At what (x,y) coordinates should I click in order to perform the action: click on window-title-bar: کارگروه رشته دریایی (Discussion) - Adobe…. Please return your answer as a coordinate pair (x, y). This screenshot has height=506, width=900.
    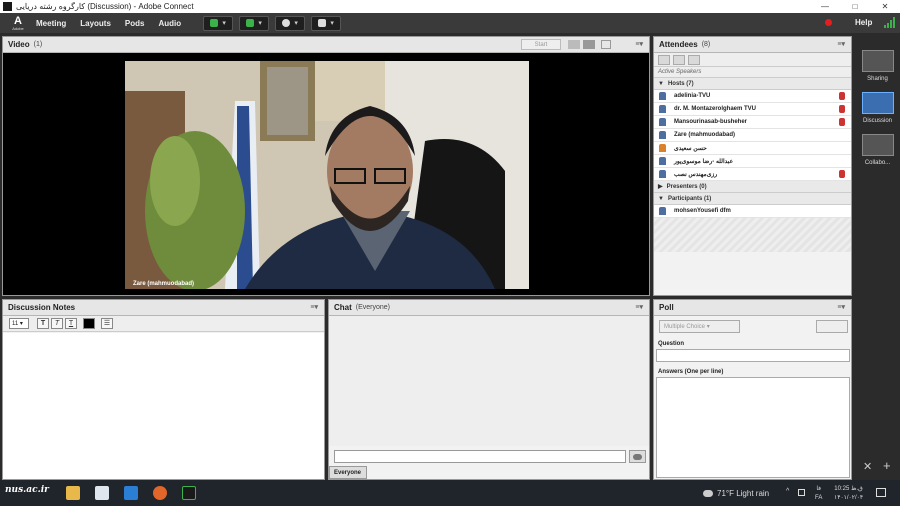
    Looking at the image, I should click on (450, 6).